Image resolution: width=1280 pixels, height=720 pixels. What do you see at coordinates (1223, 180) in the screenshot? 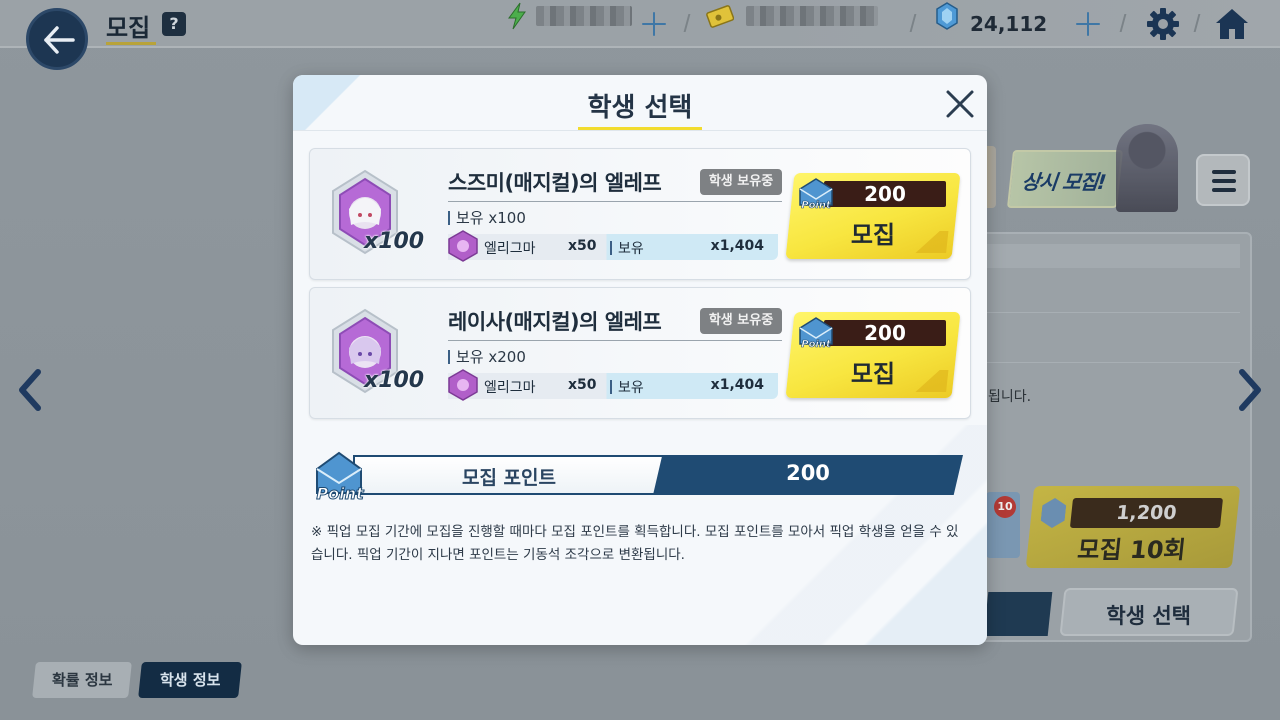
I see `menu-button` at bounding box center [1223, 180].